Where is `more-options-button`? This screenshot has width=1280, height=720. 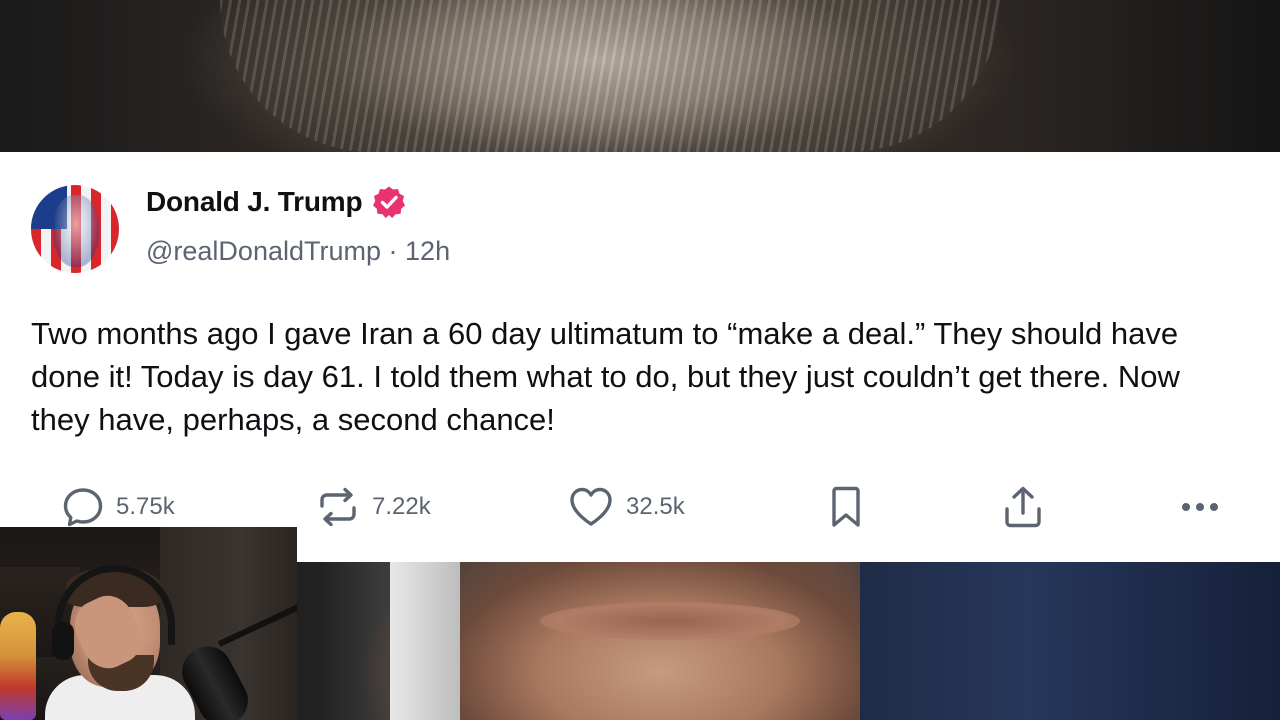
more-options-button is located at coordinates (1200, 507).